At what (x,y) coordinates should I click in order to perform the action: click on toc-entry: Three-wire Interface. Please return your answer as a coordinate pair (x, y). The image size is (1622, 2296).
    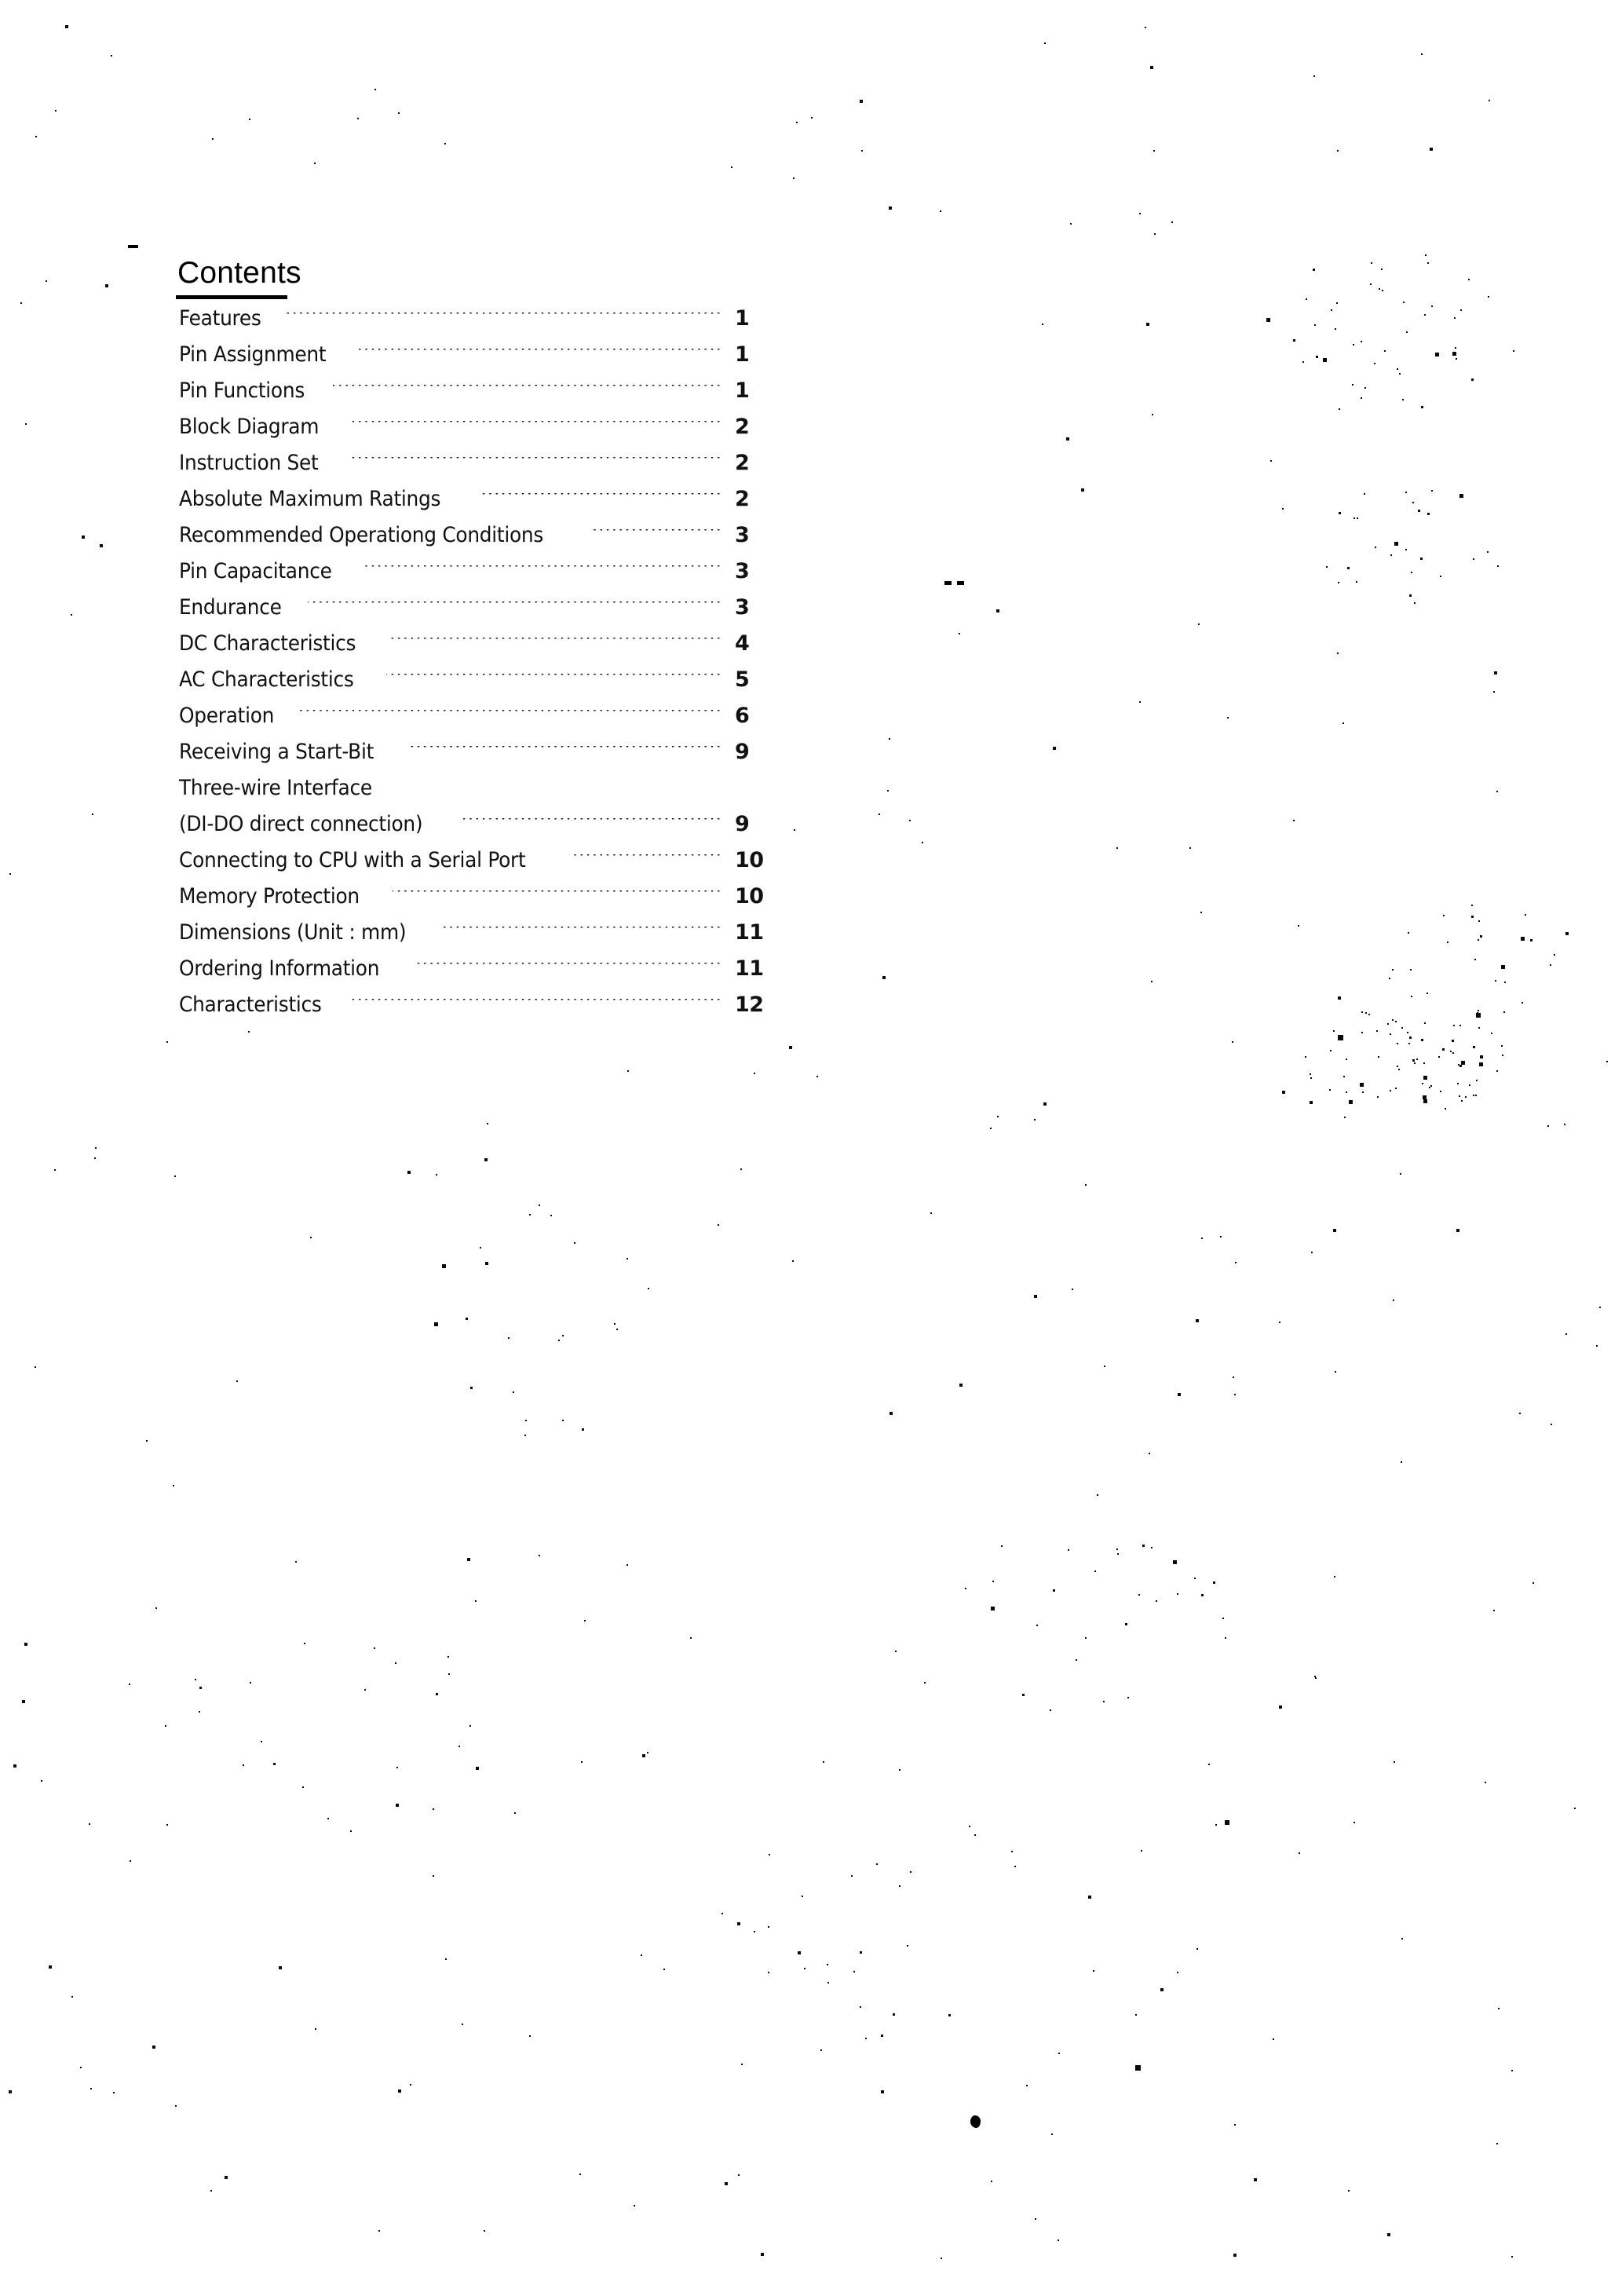
    Looking at the image, I should click on (477, 794).